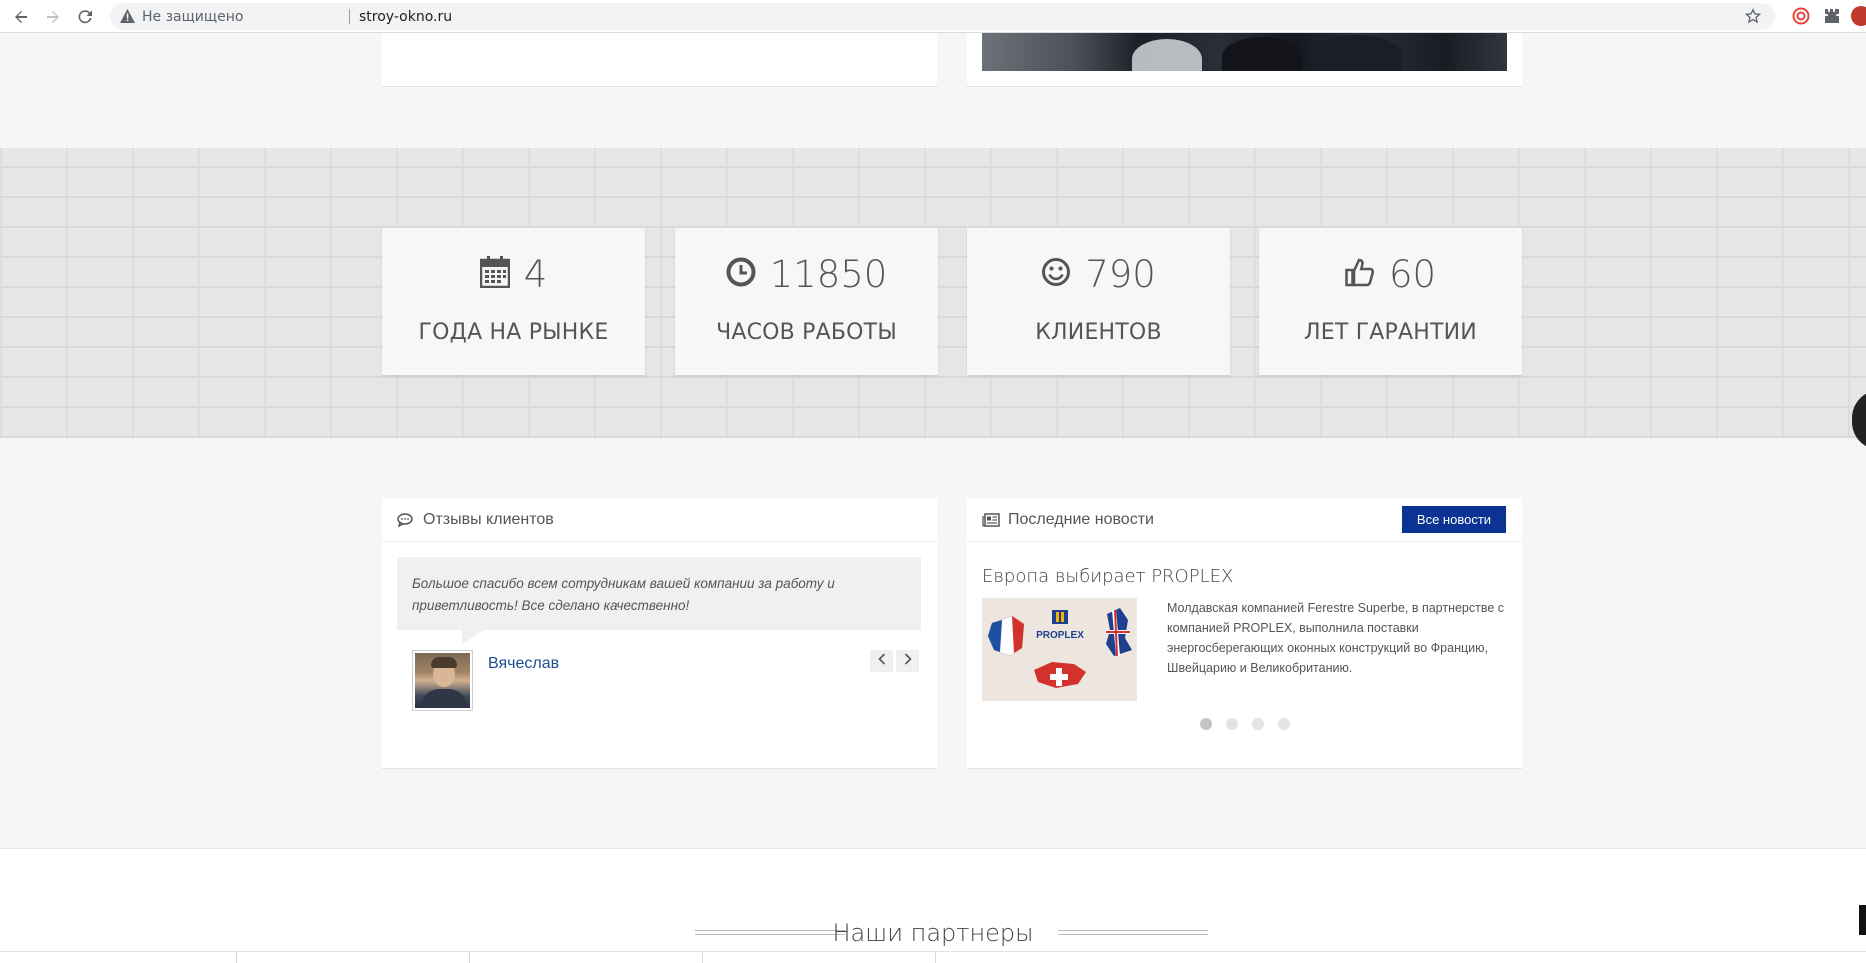 This screenshot has height=963, width=1866. I want to click on clock-icon, so click(741, 274).